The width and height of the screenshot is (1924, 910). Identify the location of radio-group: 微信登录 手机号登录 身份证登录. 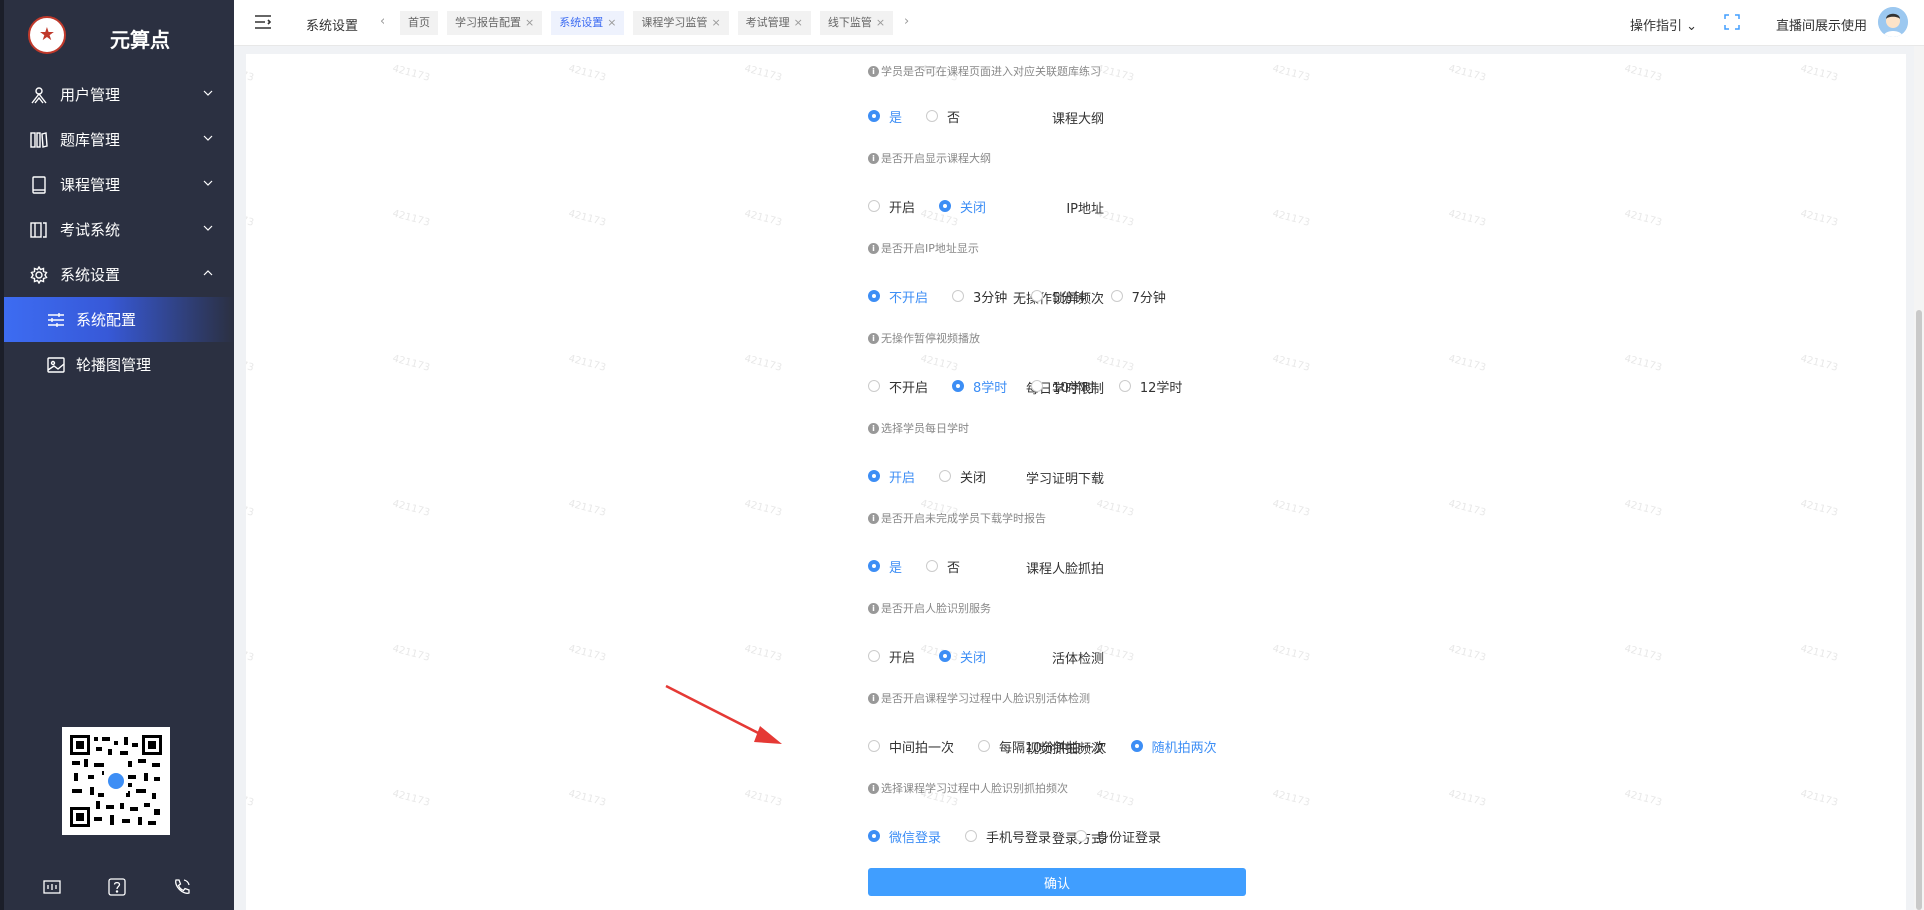
(1026, 836).